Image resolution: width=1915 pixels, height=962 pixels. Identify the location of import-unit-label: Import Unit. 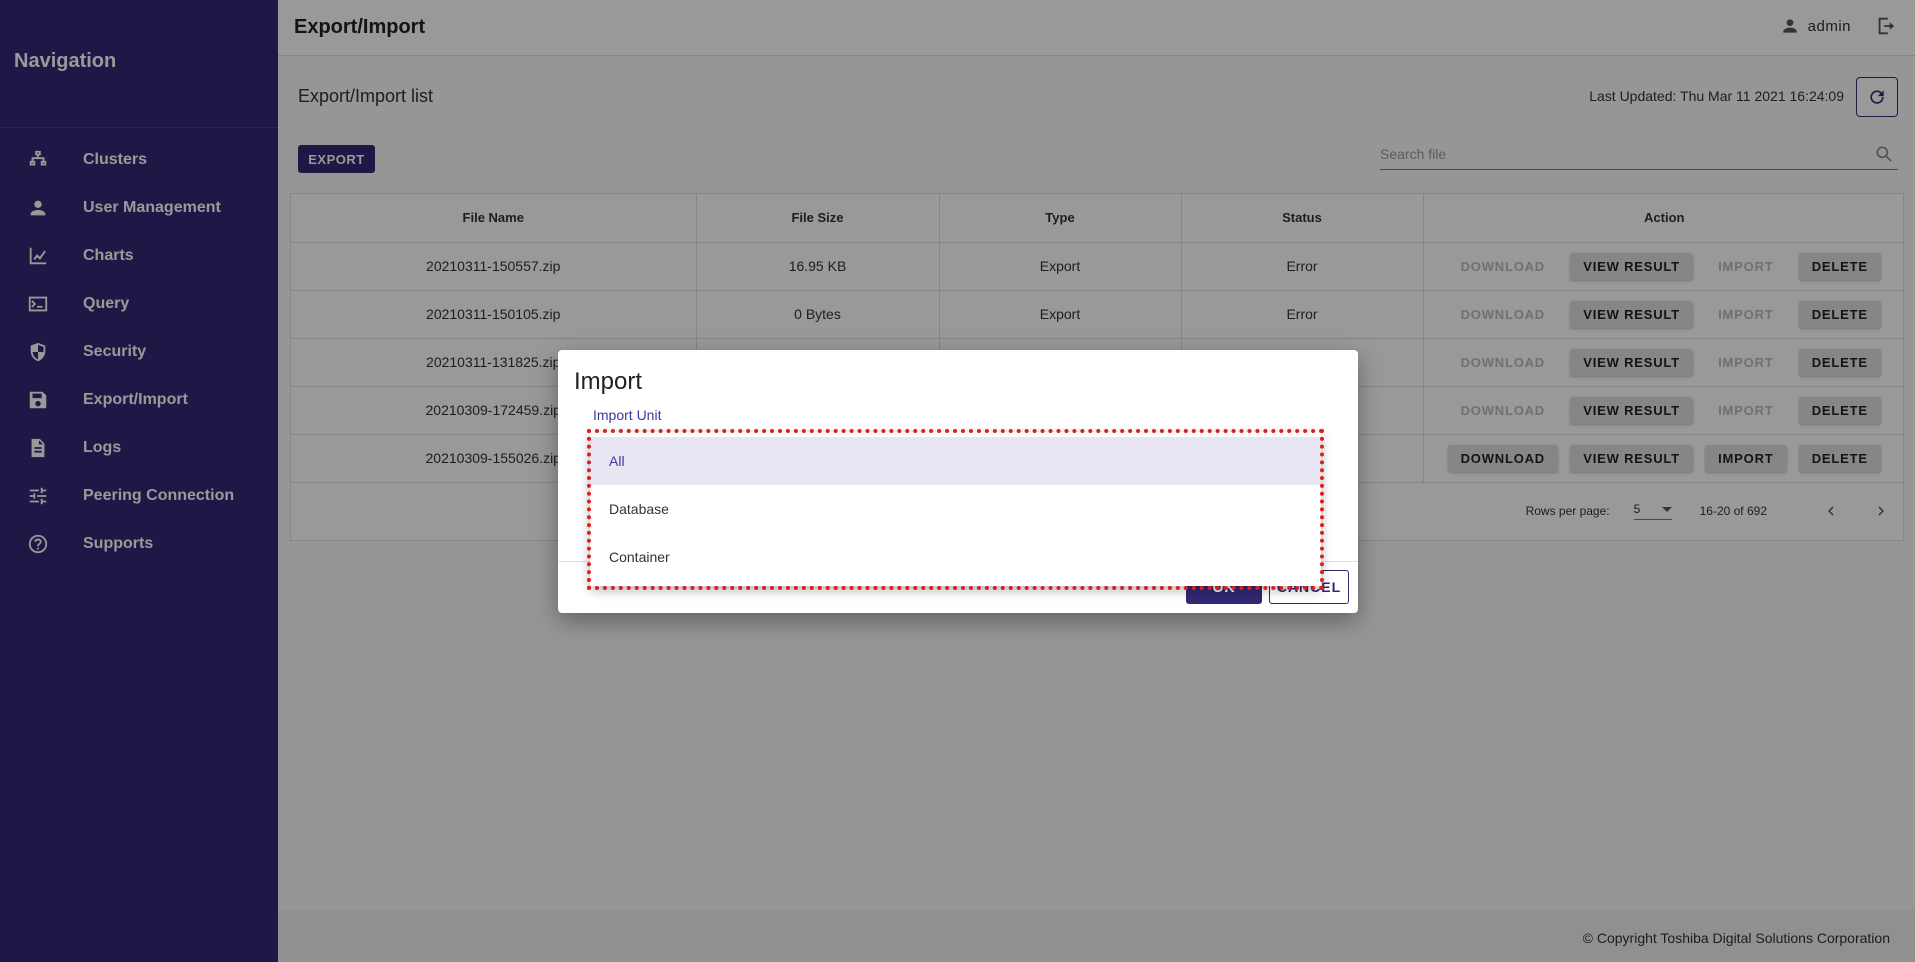
(627, 415).